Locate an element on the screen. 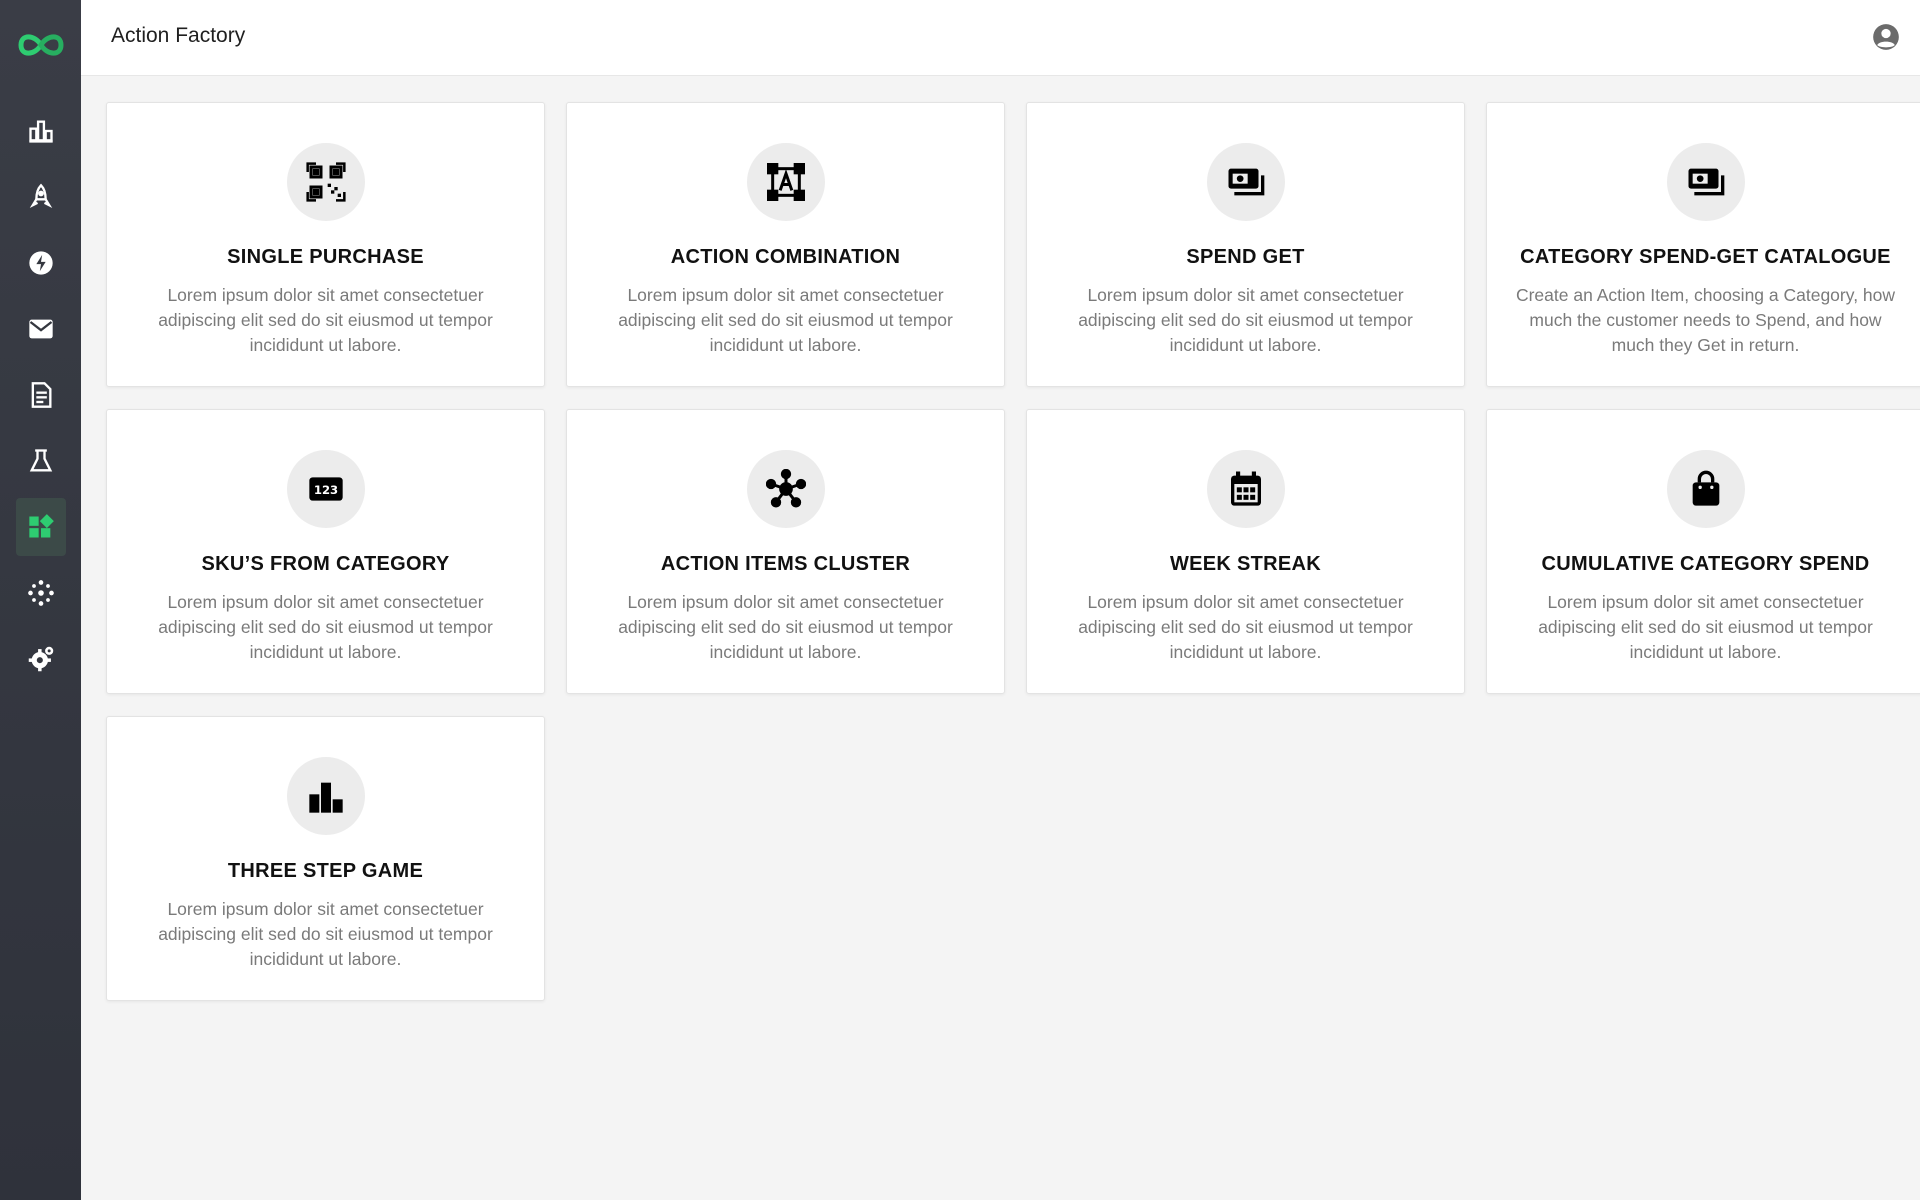 This screenshot has width=1920, height=1200. user-account-icon is located at coordinates (1886, 37).